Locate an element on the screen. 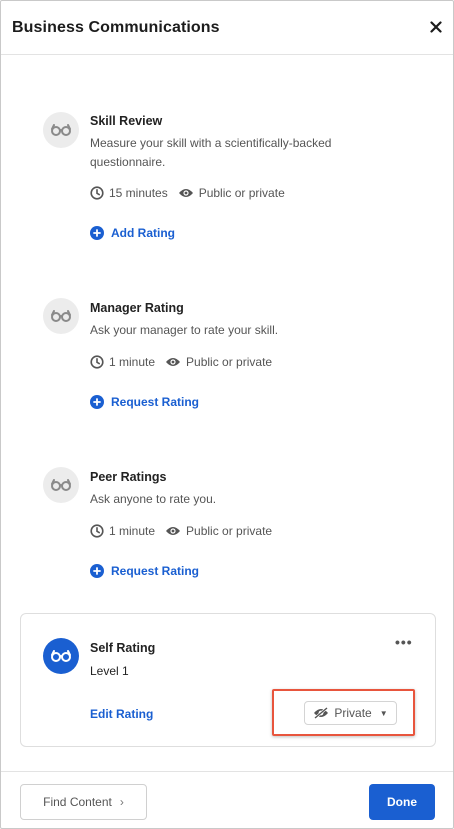 This screenshot has width=454, height=829. duration-text: 15 minutes is located at coordinates (138, 193).